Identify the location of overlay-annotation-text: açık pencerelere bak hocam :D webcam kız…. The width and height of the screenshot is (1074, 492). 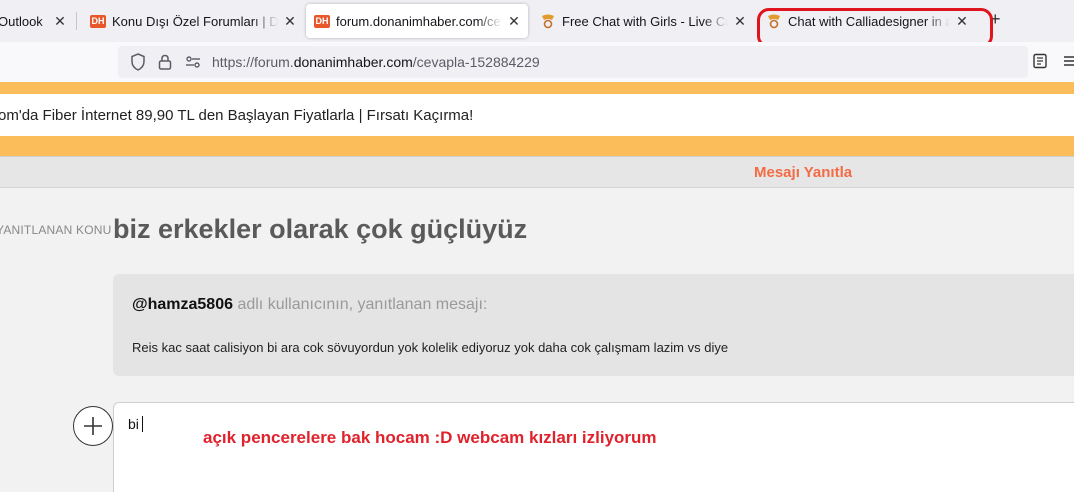
(430, 437).